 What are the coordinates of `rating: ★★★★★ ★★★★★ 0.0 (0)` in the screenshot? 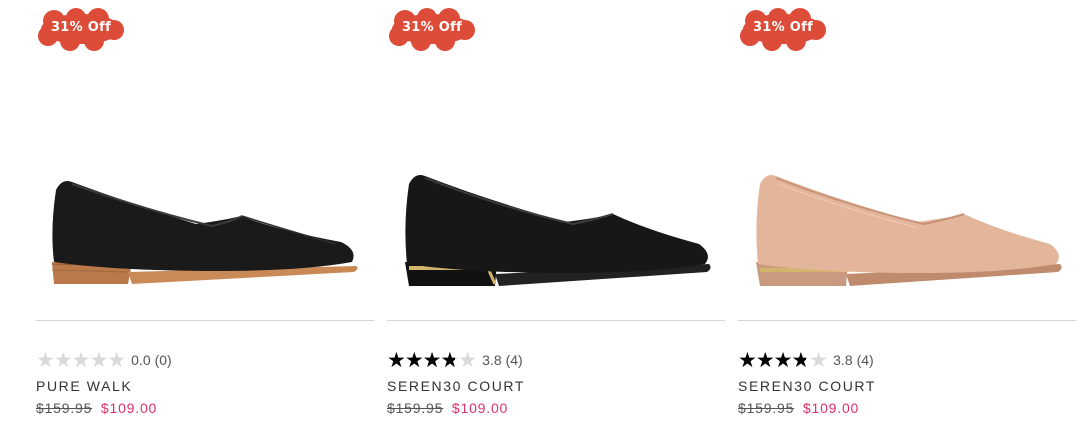 It's located at (104, 360).